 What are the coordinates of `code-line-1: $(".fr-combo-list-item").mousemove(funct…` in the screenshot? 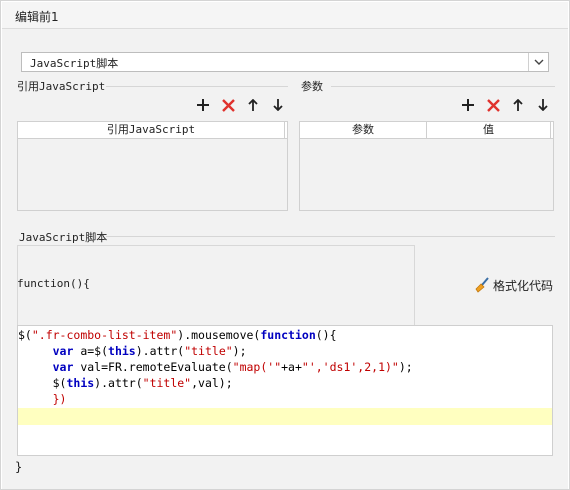 It's located at (177, 335).